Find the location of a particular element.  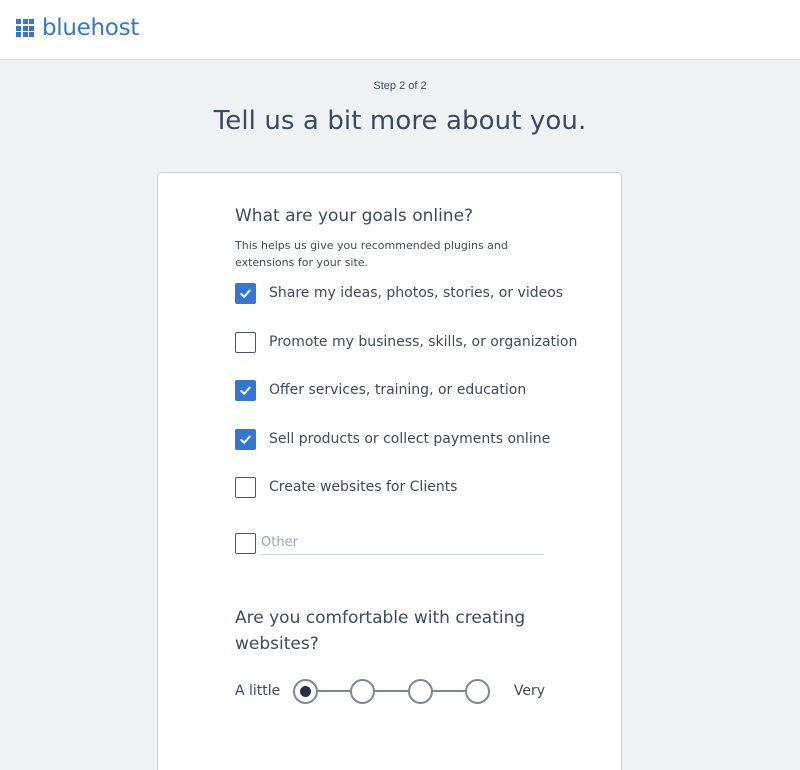

goal-option-other is located at coordinates (389, 543).